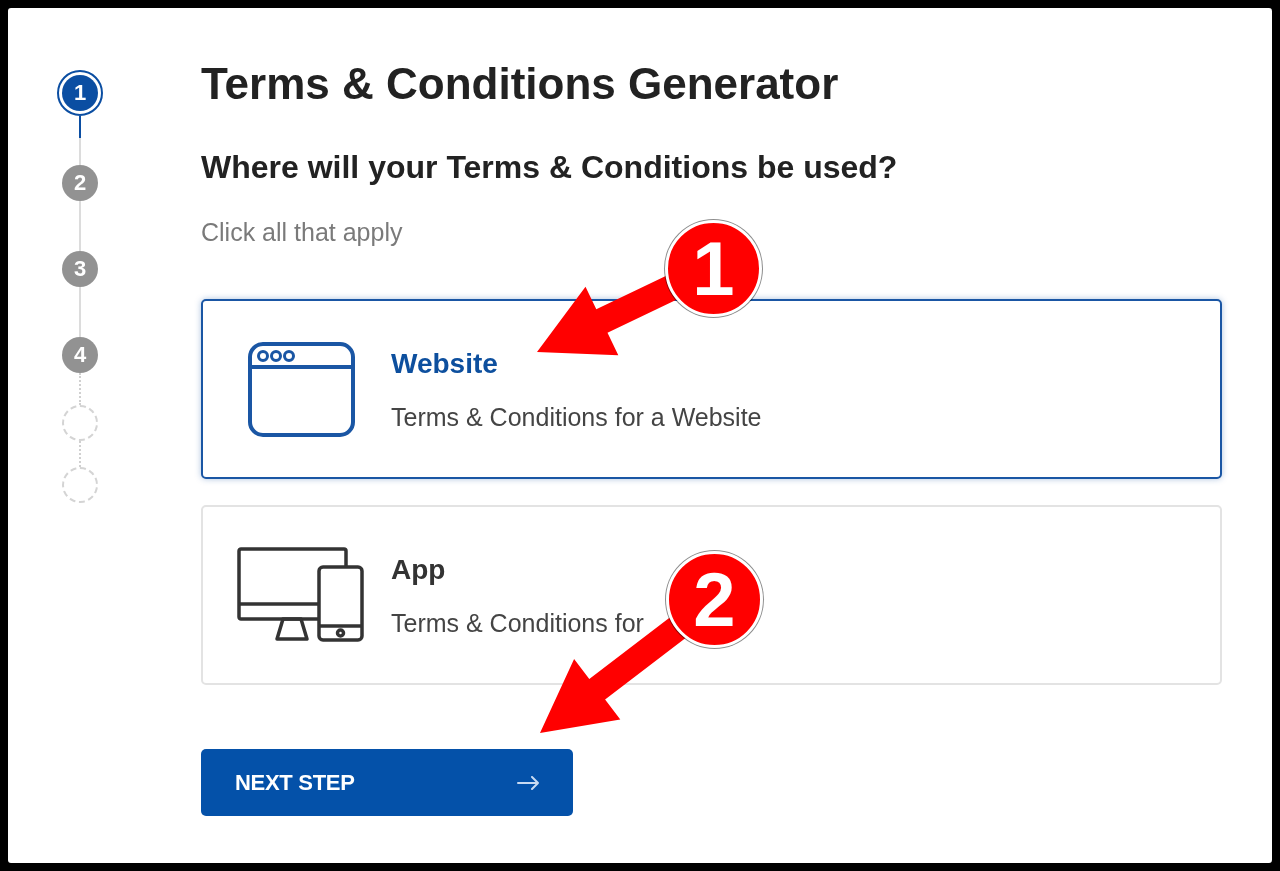  I want to click on step-indicator: 2, so click(80, 183).